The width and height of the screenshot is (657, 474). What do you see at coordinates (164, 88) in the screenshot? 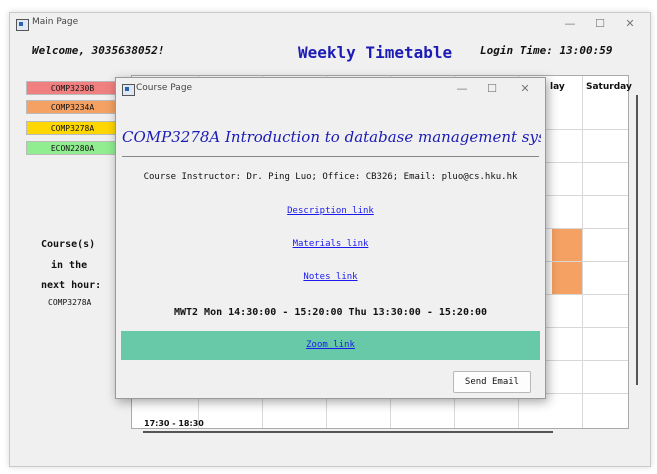
I see `dialog-title: Course Page` at bounding box center [164, 88].